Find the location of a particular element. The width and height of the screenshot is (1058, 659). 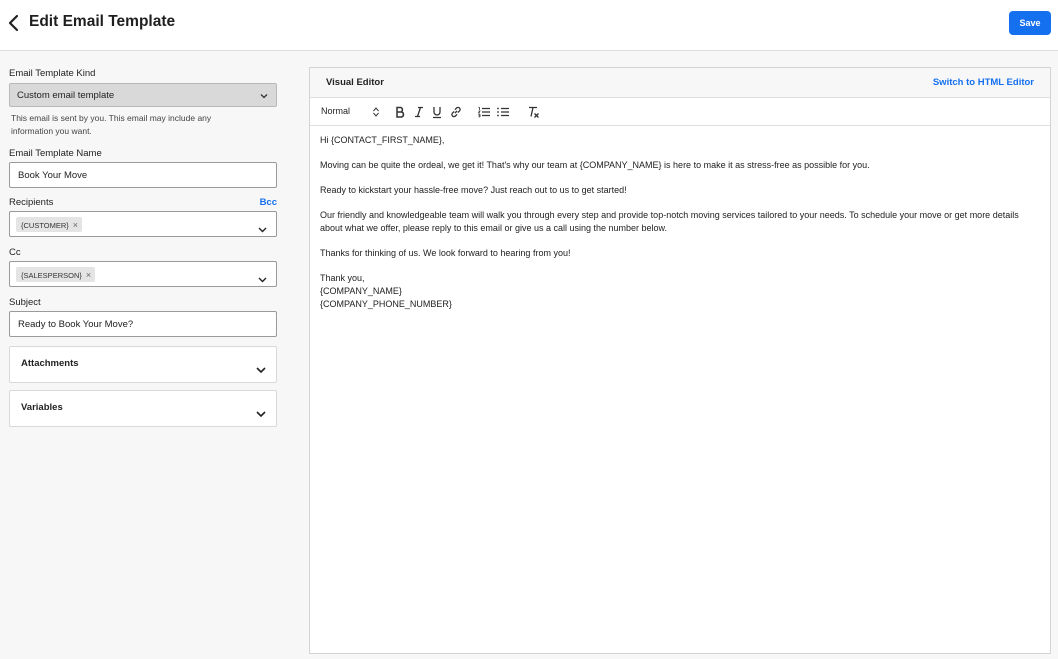

bcc-link: Bcc is located at coordinates (268, 202).